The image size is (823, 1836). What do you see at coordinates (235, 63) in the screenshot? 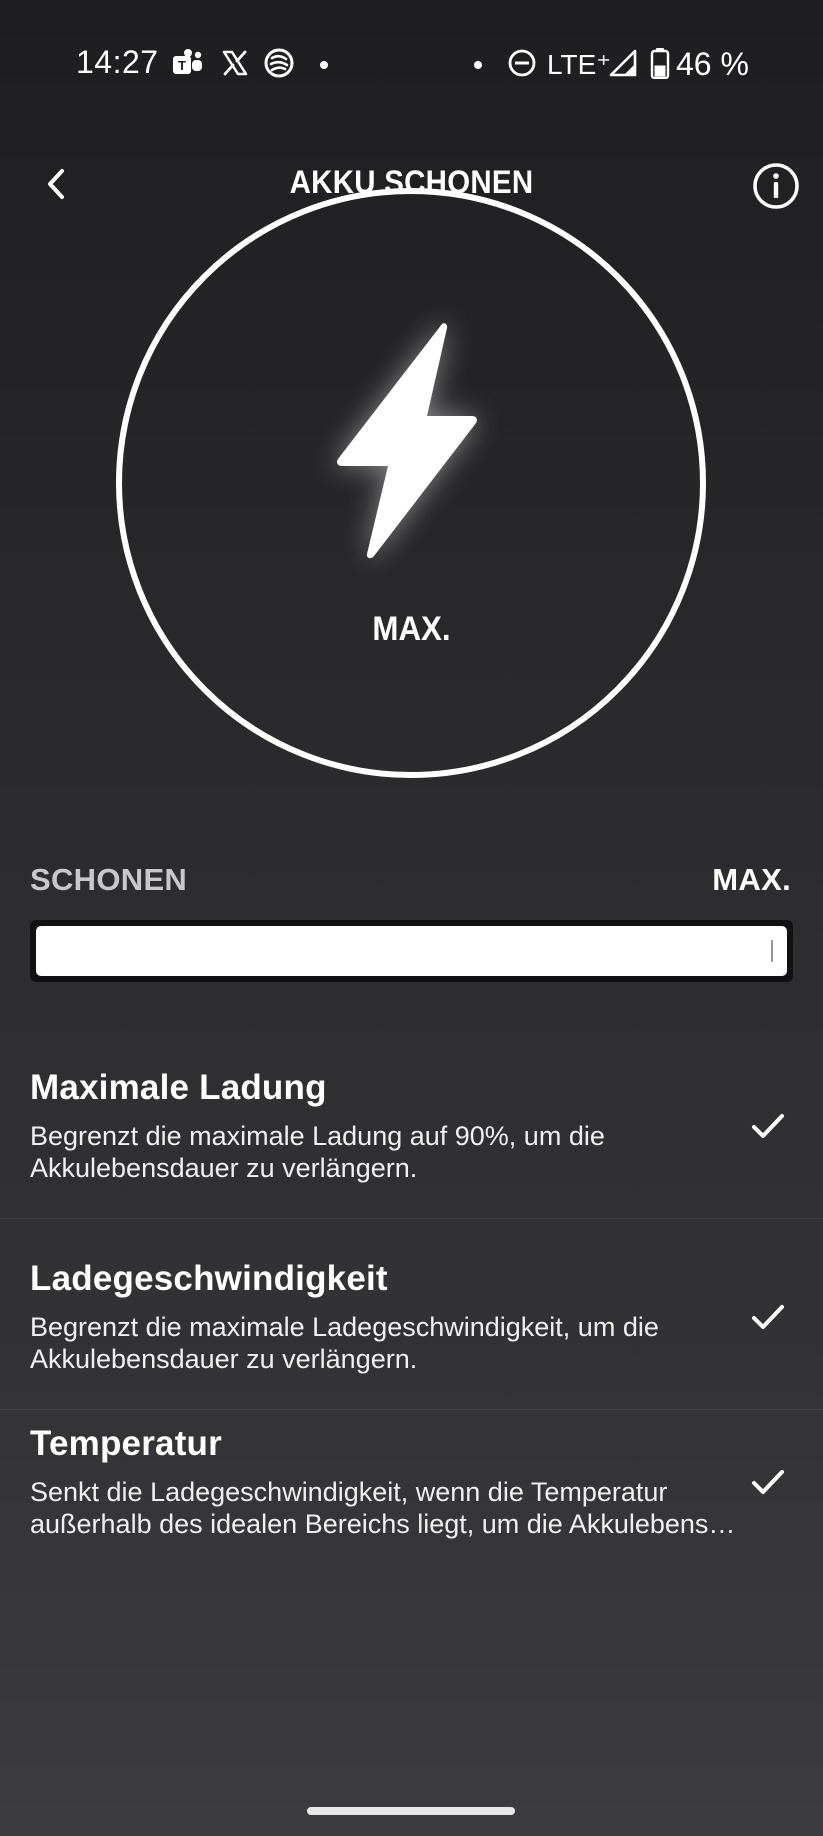
I see `x-icon` at bounding box center [235, 63].